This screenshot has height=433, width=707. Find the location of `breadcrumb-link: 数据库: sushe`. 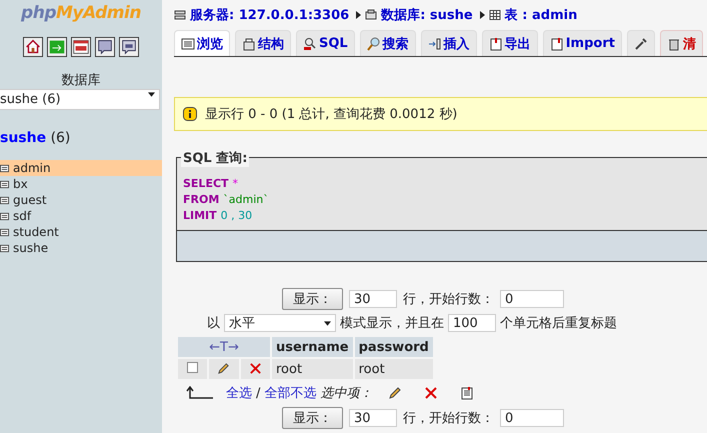

breadcrumb-link: 数据库: sushe is located at coordinates (427, 15).